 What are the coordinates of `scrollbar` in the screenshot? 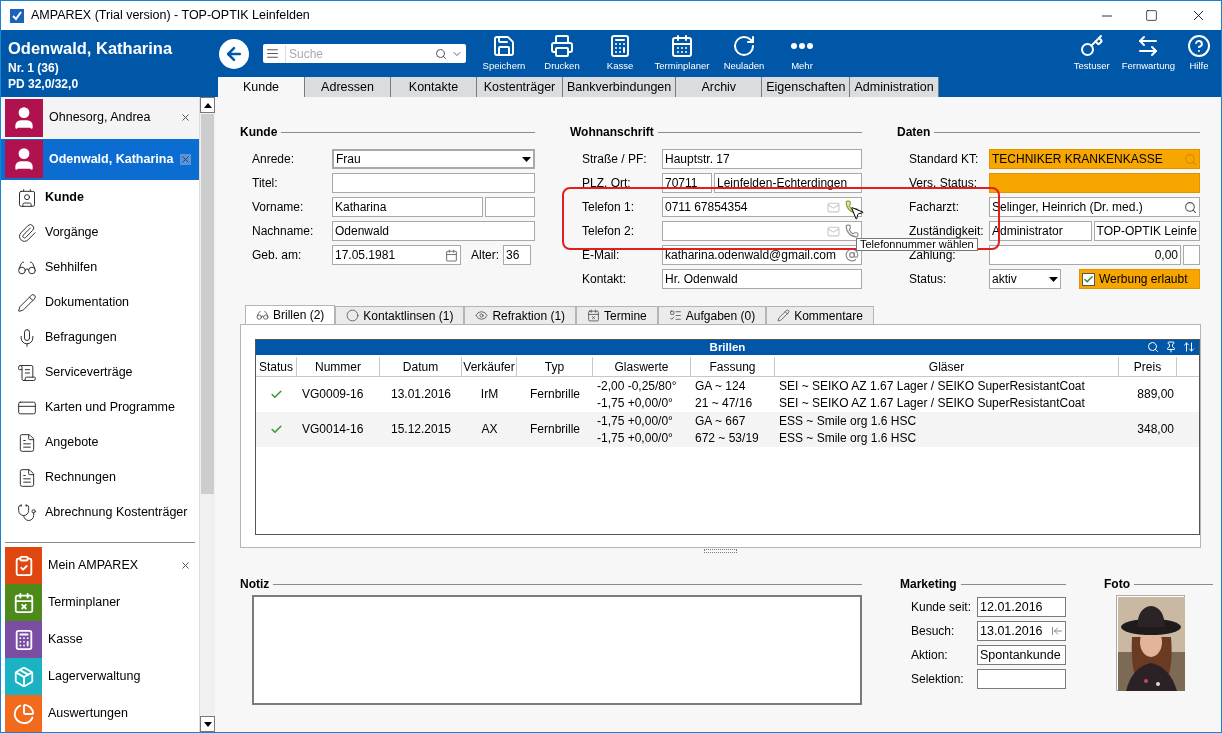 It's located at (207, 414).